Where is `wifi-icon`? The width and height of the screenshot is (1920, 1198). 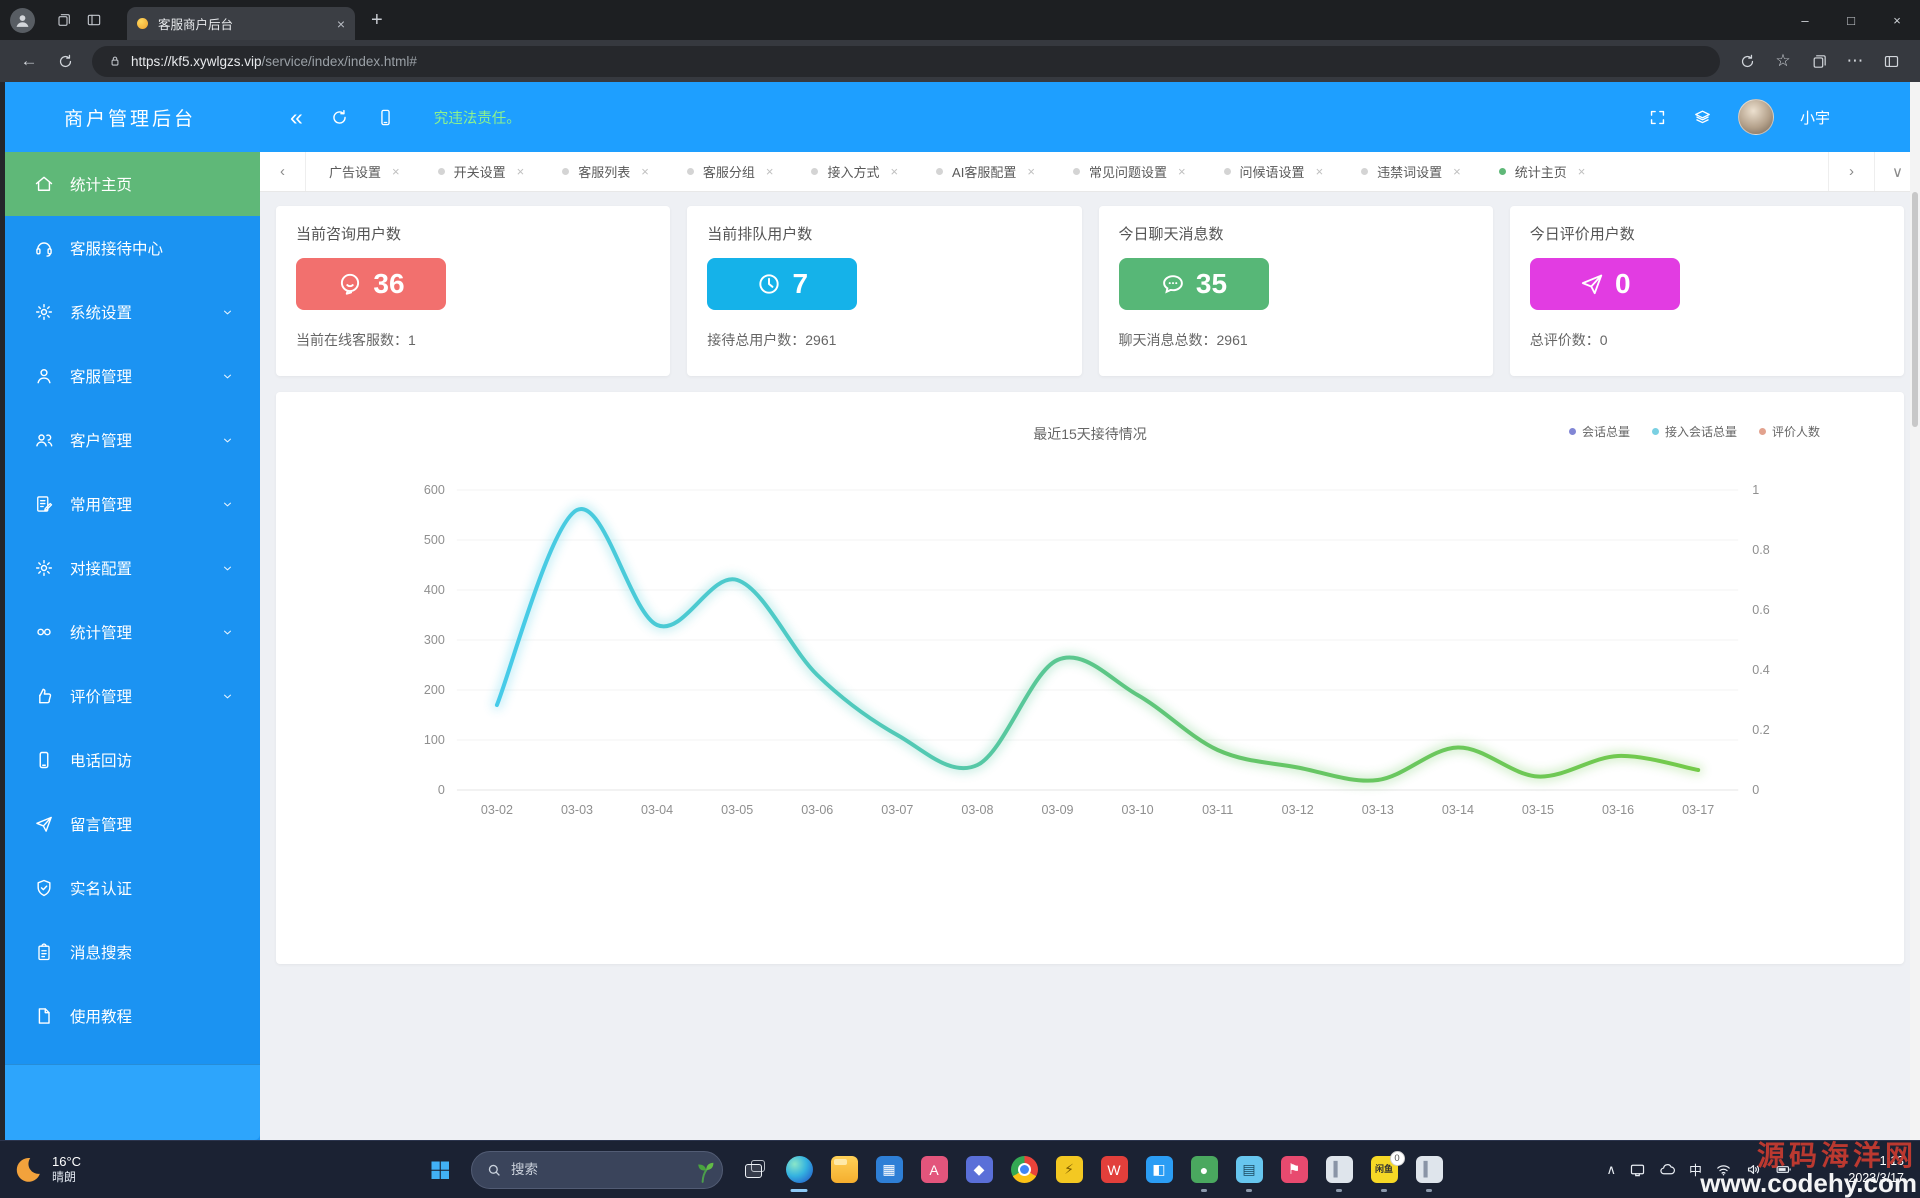 wifi-icon is located at coordinates (1723, 1169).